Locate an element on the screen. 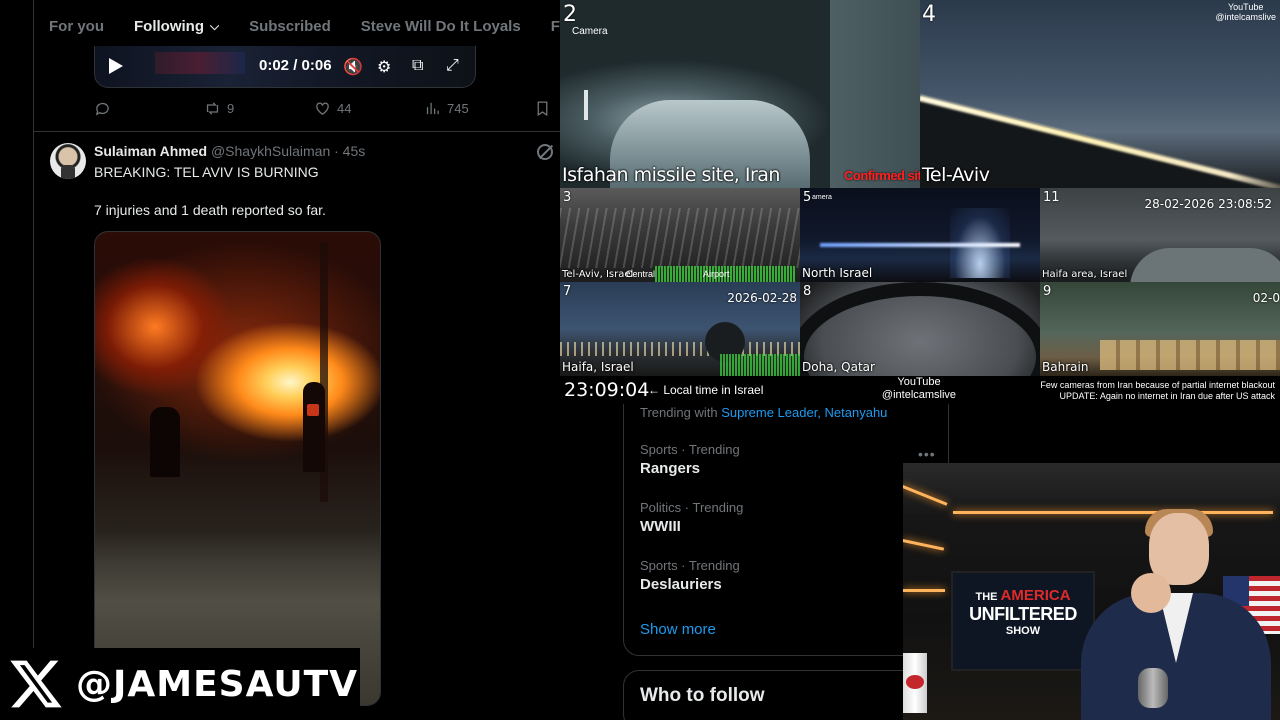 The width and height of the screenshot is (1280, 720). tab-full-s: Full S is located at coordinates (555, 26).